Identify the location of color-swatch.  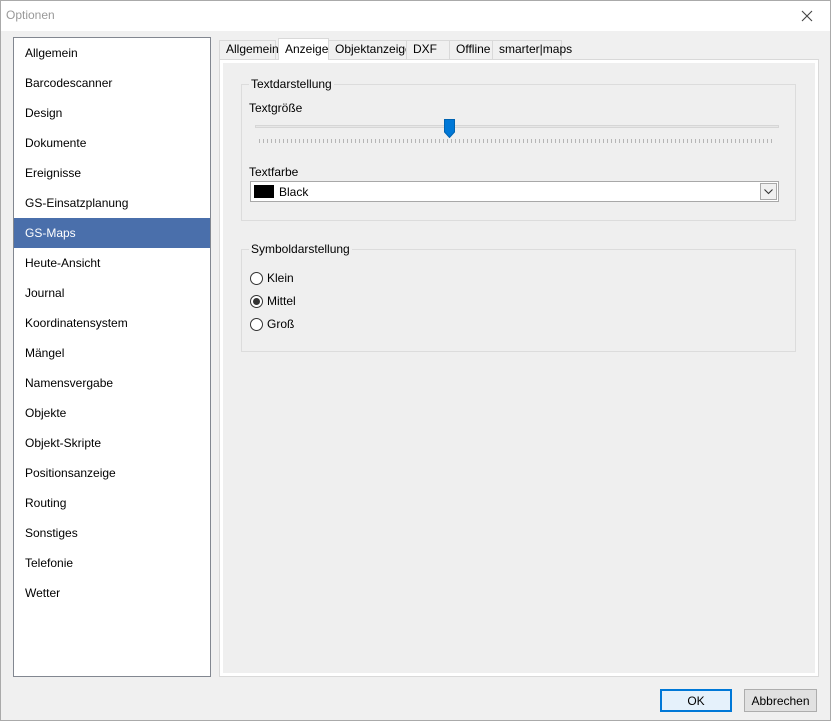
(264, 191).